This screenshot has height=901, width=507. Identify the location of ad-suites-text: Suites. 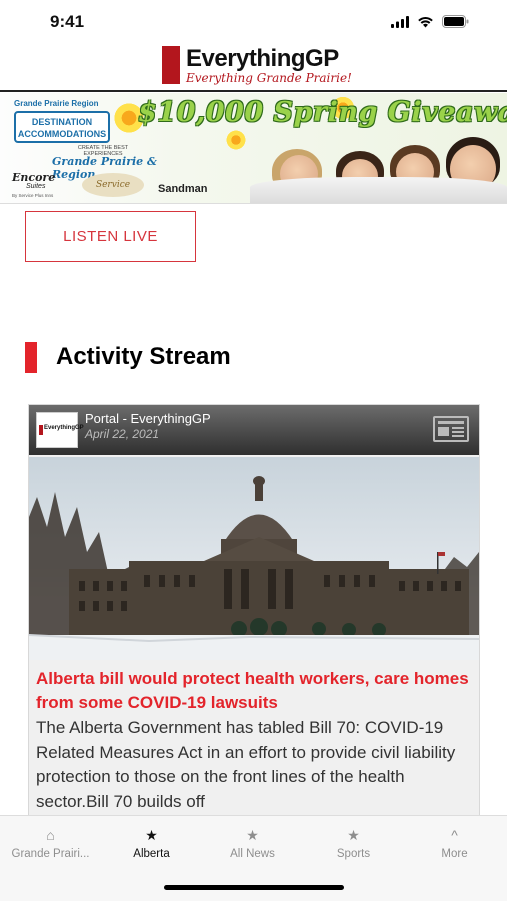
(36, 186).